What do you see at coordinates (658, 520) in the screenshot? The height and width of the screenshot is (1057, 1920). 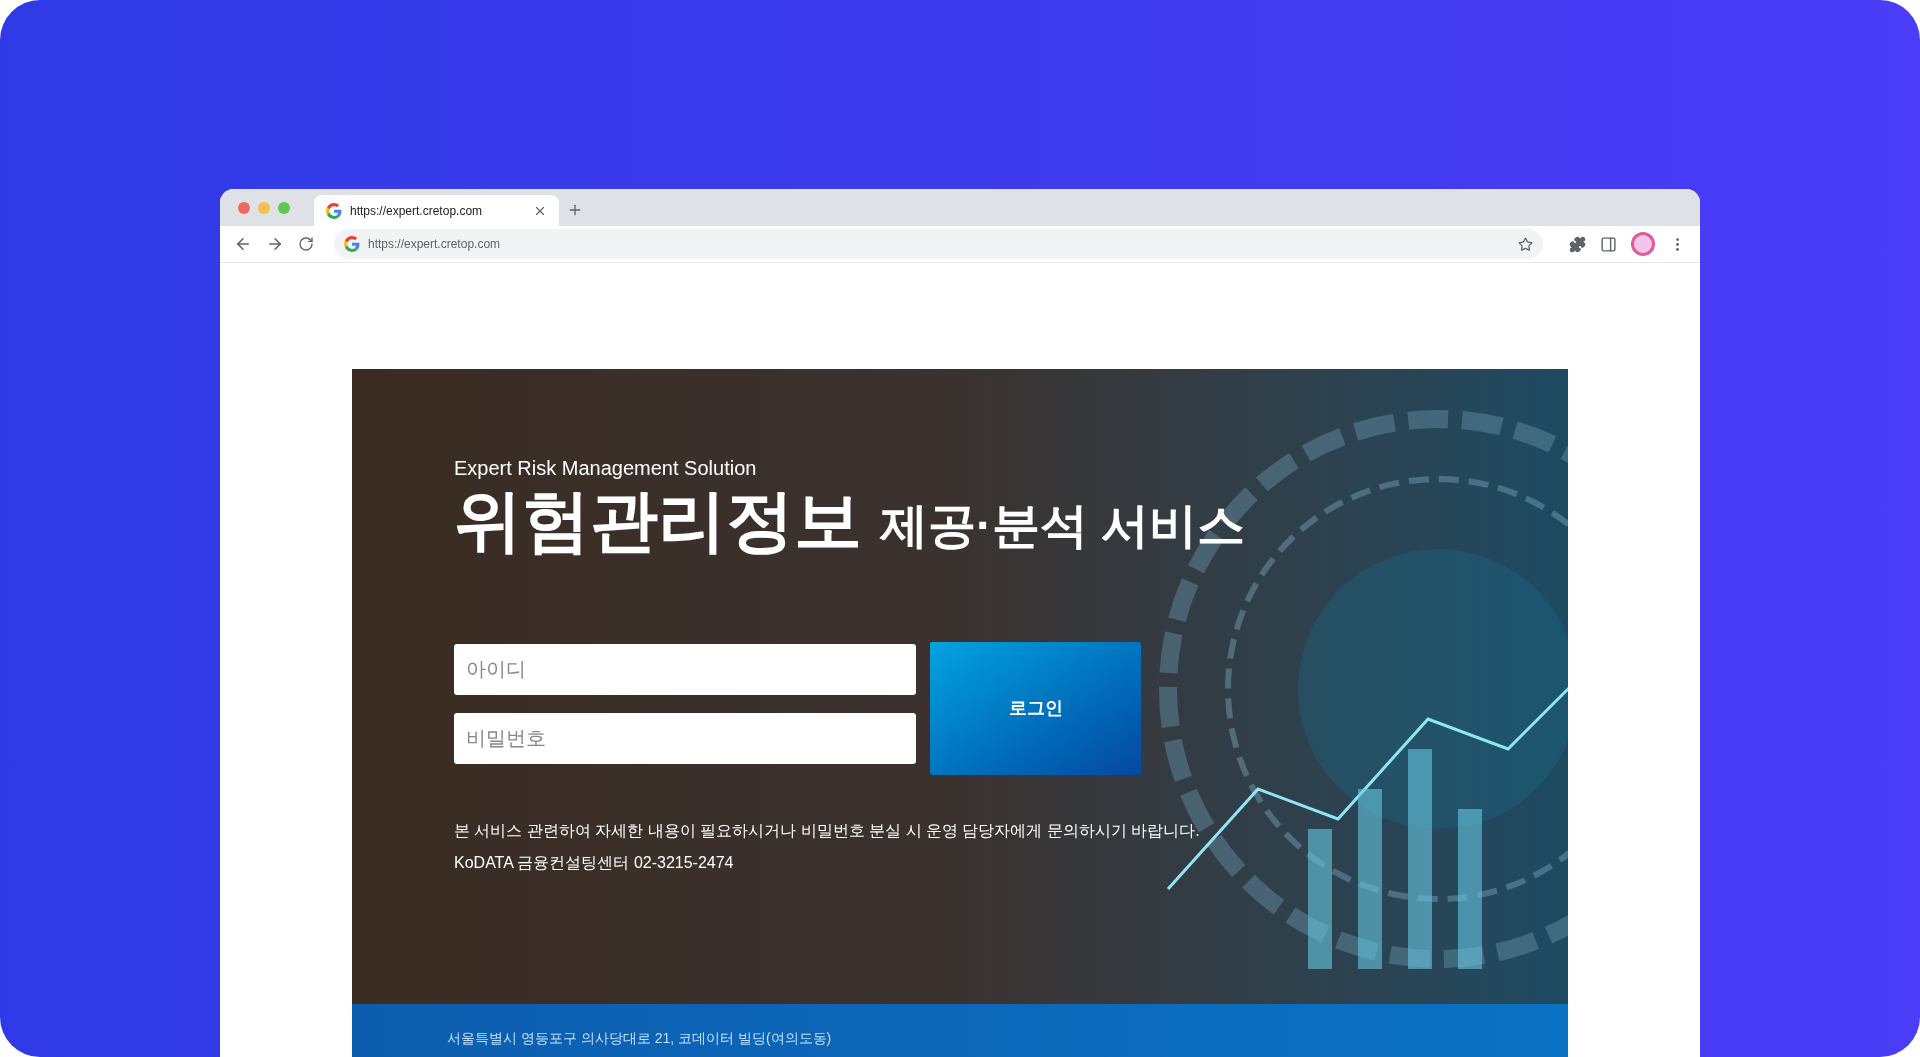 I see `hero-title: 위험관리정보` at bounding box center [658, 520].